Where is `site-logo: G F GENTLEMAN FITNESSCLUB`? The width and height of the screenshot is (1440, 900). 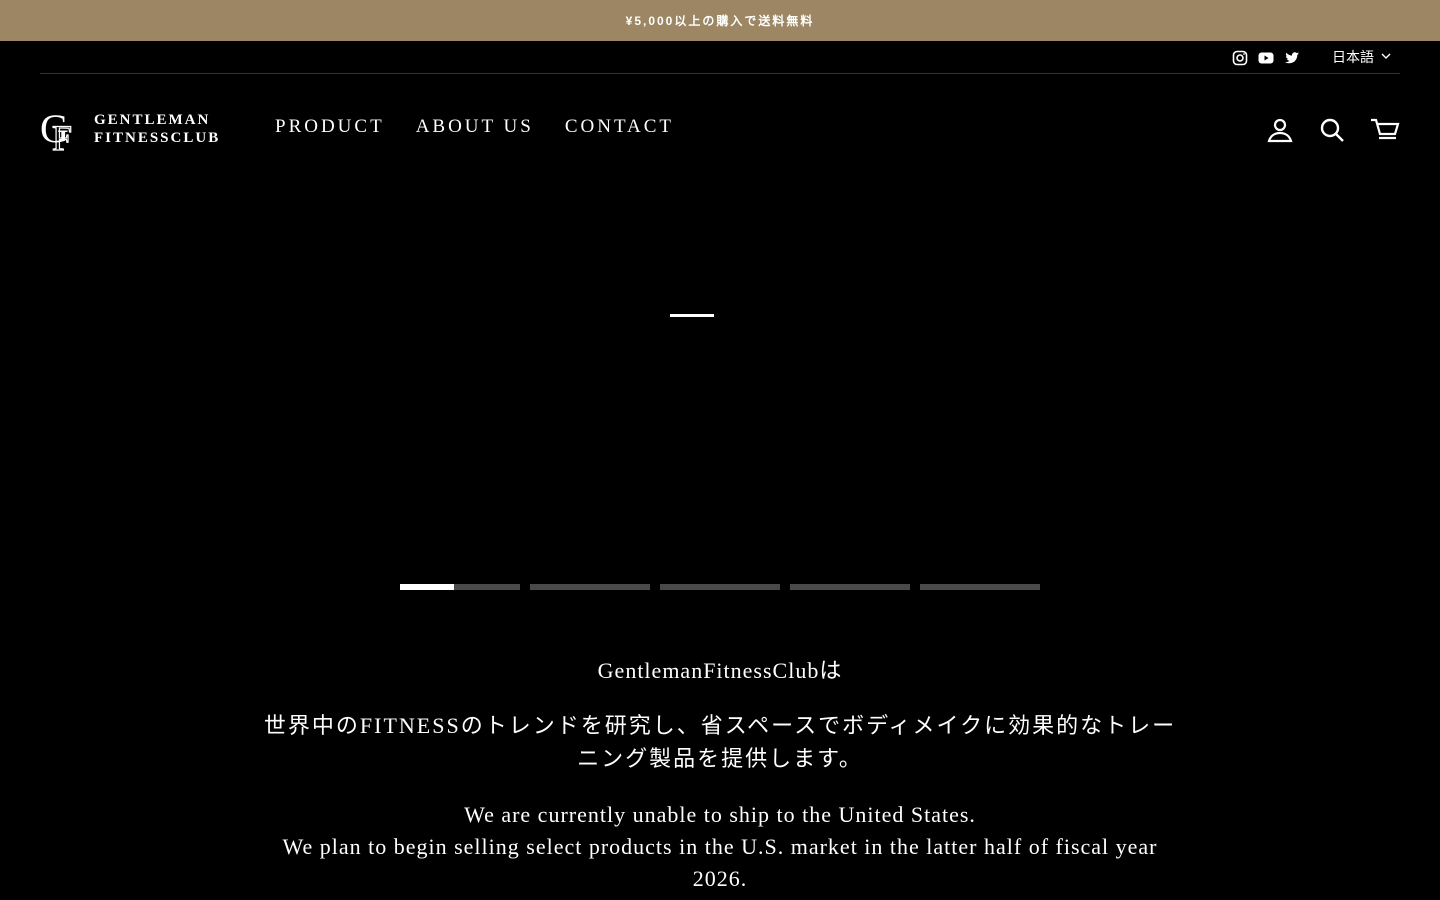 site-logo: G F GENTLEMAN FITNESSCLUB is located at coordinates (130, 129).